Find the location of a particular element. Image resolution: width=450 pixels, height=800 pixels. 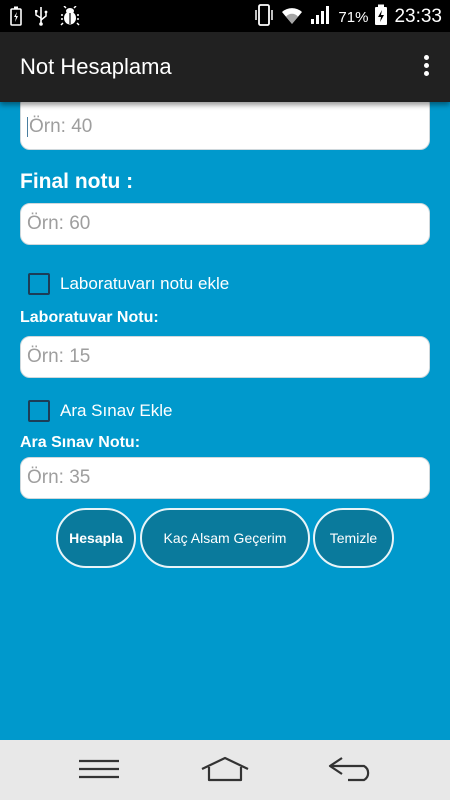

back-icon is located at coordinates (352, 771).